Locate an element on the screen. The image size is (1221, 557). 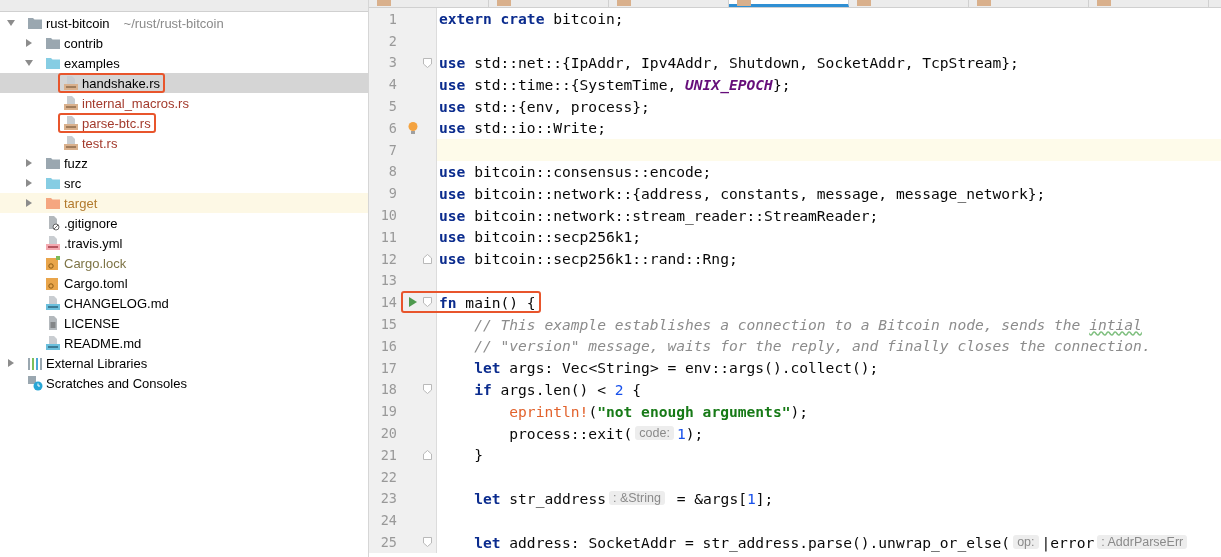
tree-item-label: External Libraries is located at coordinates (97, 363).